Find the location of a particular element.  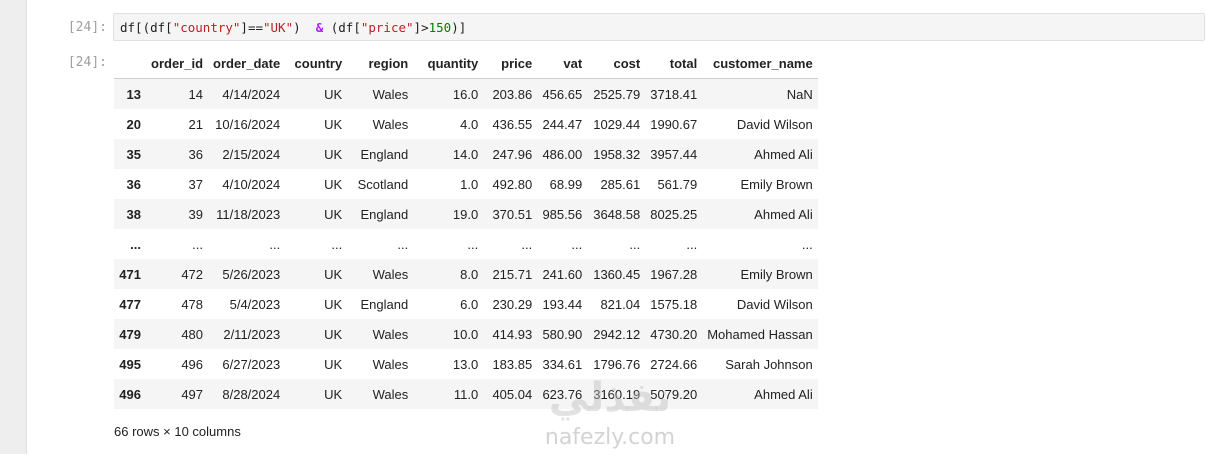

column-header: order_date is located at coordinates (247, 63).